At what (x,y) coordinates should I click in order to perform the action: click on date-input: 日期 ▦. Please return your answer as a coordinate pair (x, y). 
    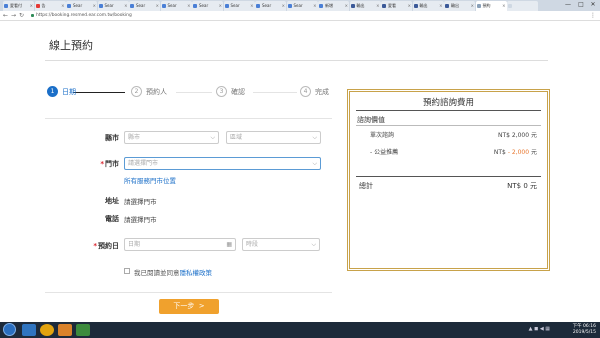
    Looking at the image, I should click on (180, 244).